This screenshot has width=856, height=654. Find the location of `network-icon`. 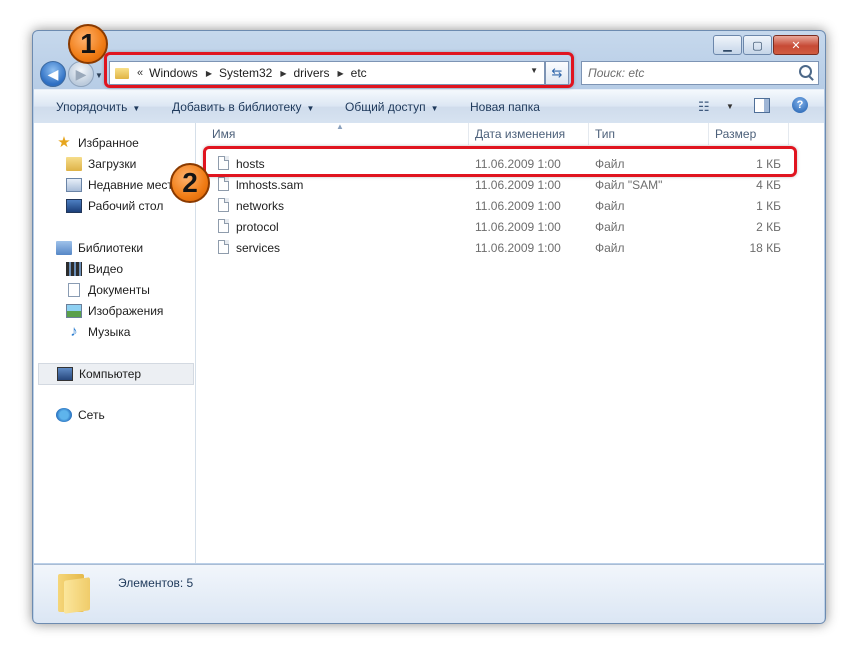

network-icon is located at coordinates (64, 415).